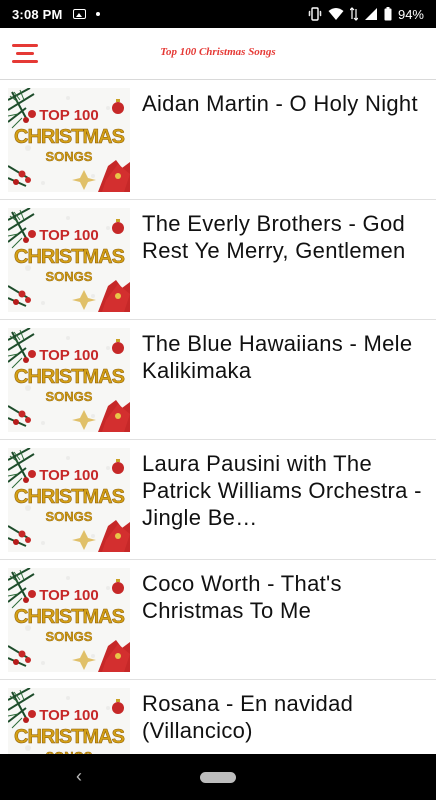 Image resolution: width=436 pixels, height=800 pixels. I want to click on battery-icon, so click(388, 14).